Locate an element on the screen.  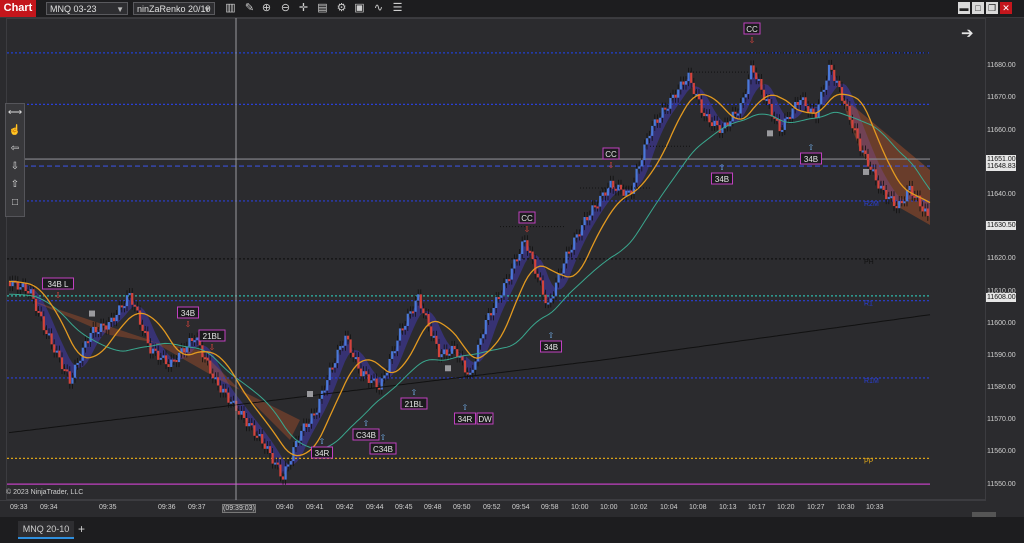
time-tick-label: 09:54 is located at coordinates (521, 507).